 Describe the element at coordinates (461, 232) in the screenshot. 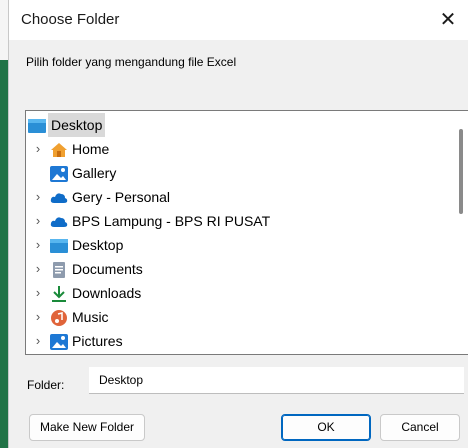

I see `tree-scrollbar` at that location.